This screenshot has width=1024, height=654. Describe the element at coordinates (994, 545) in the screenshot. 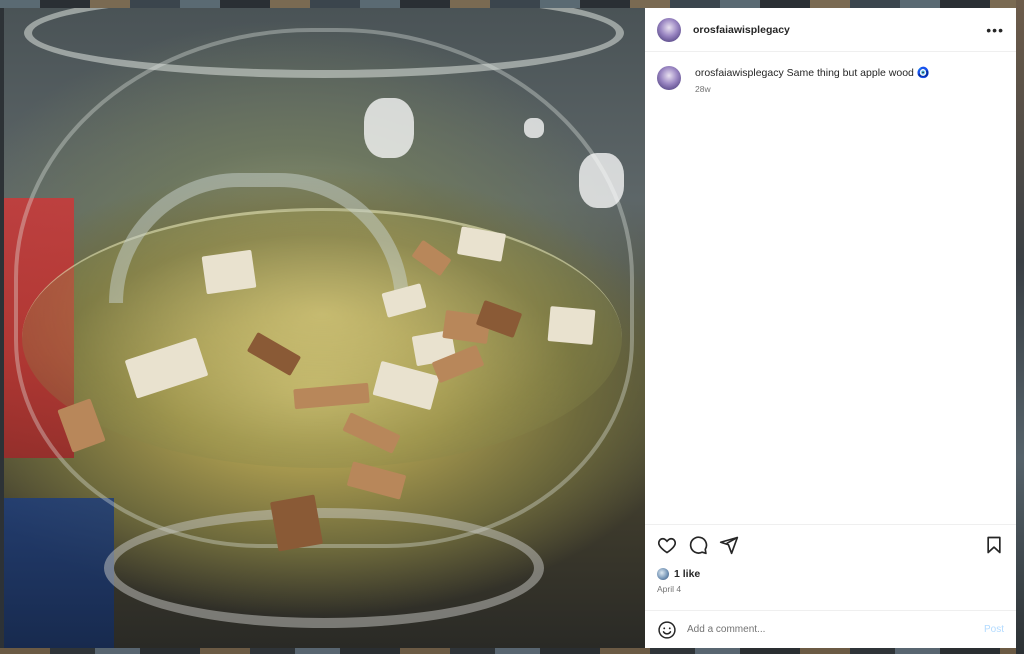

I see `bookmark-icon` at that location.